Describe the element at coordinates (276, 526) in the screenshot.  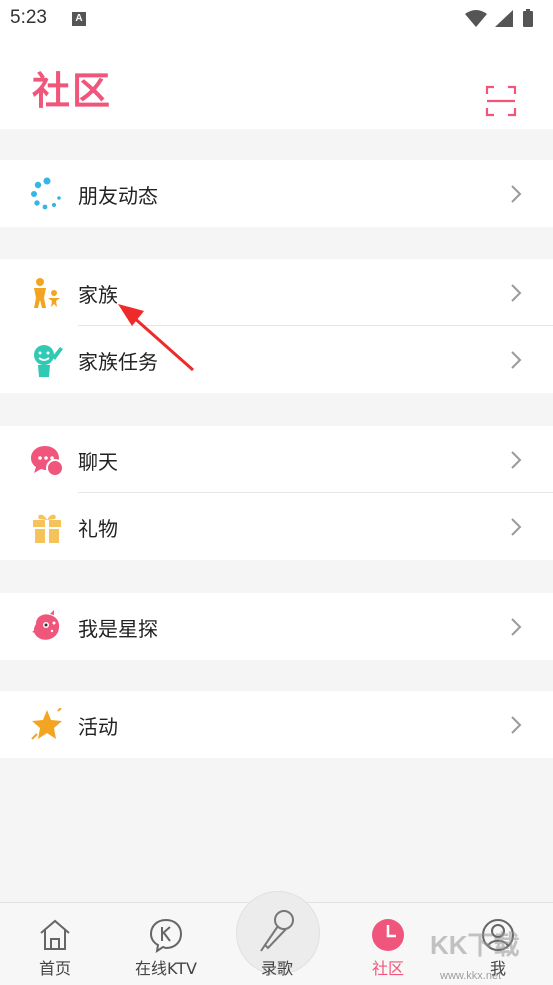
I see `menu-item-gift: 礼物` at that location.